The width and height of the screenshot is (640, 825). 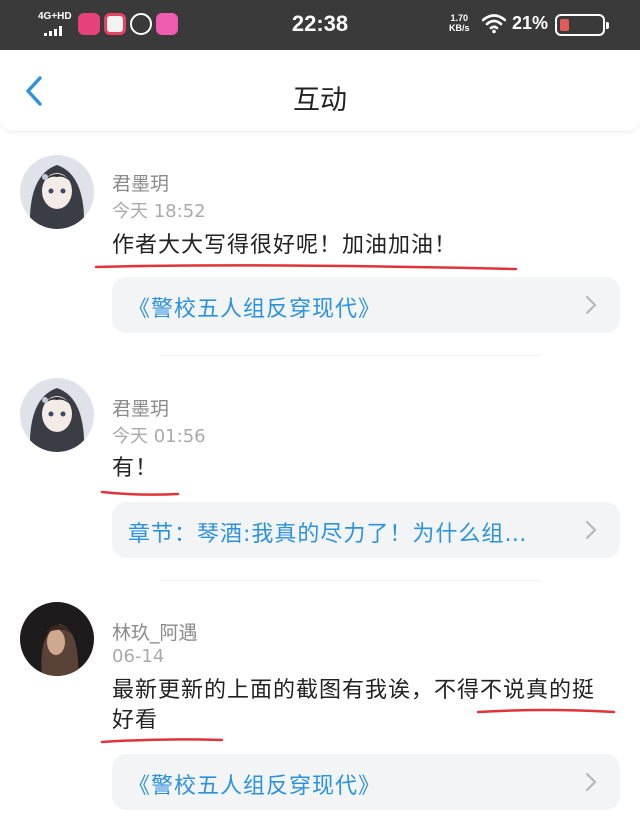 I want to click on status-bar: 4G+HD 22:38 1.70 KB/s 21%, so click(x=320, y=25).